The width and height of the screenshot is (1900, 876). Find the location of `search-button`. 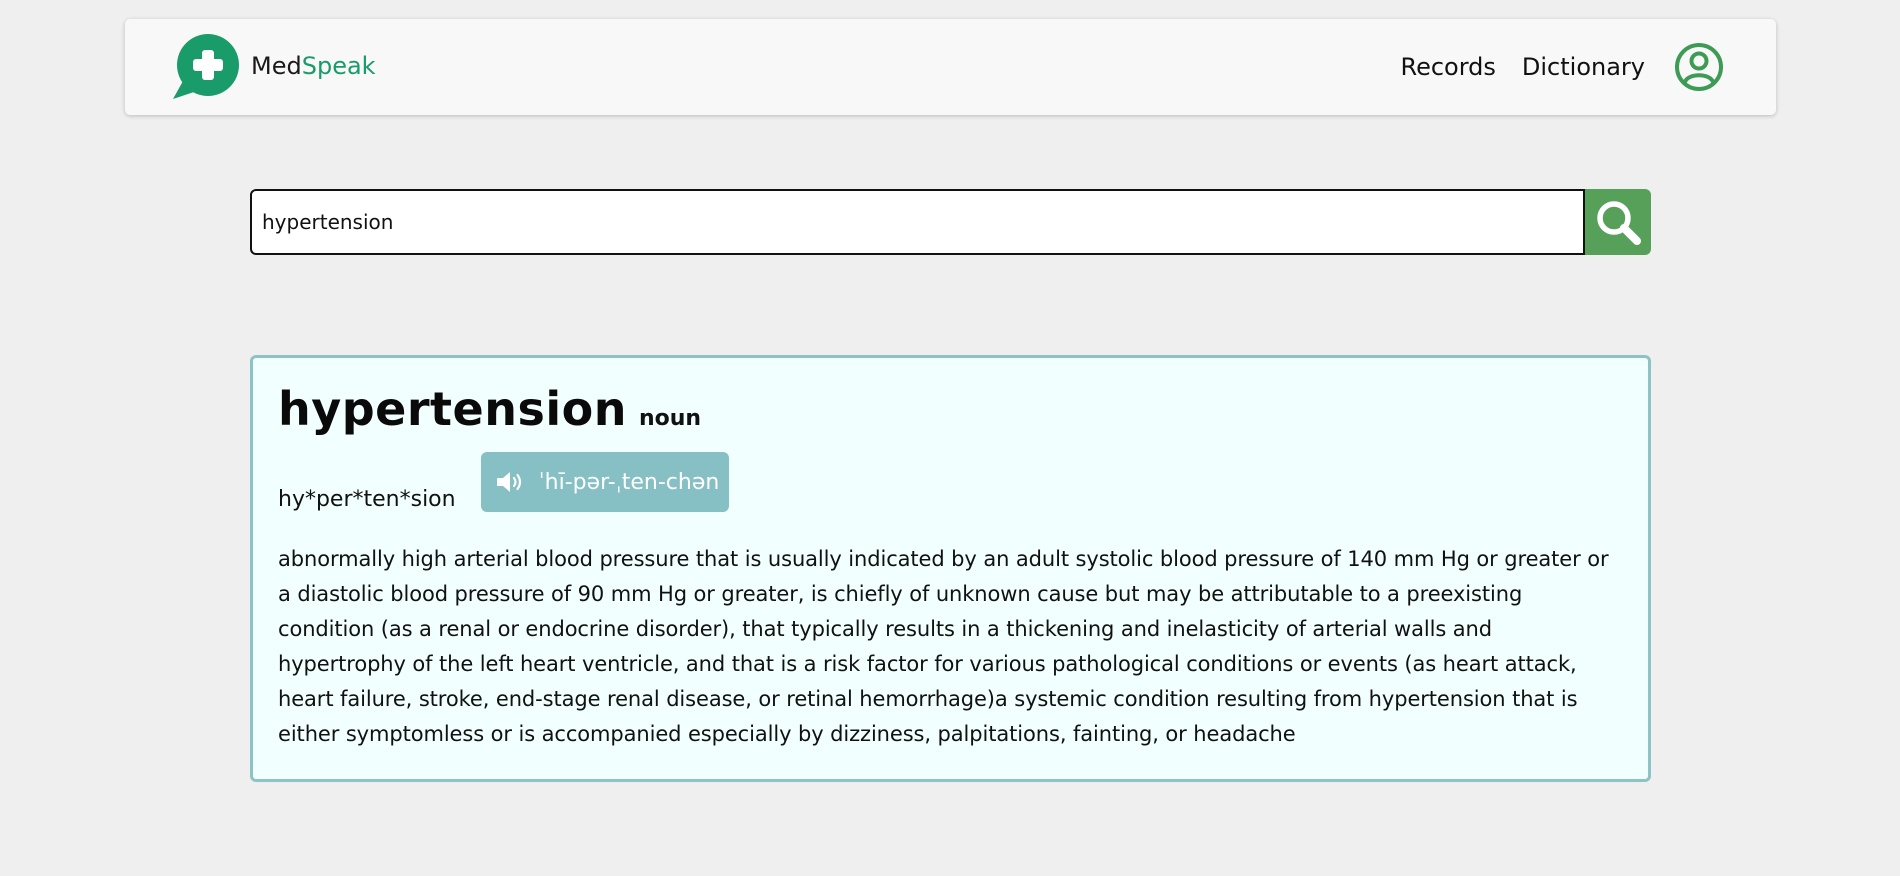

search-button is located at coordinates (1618, 222).